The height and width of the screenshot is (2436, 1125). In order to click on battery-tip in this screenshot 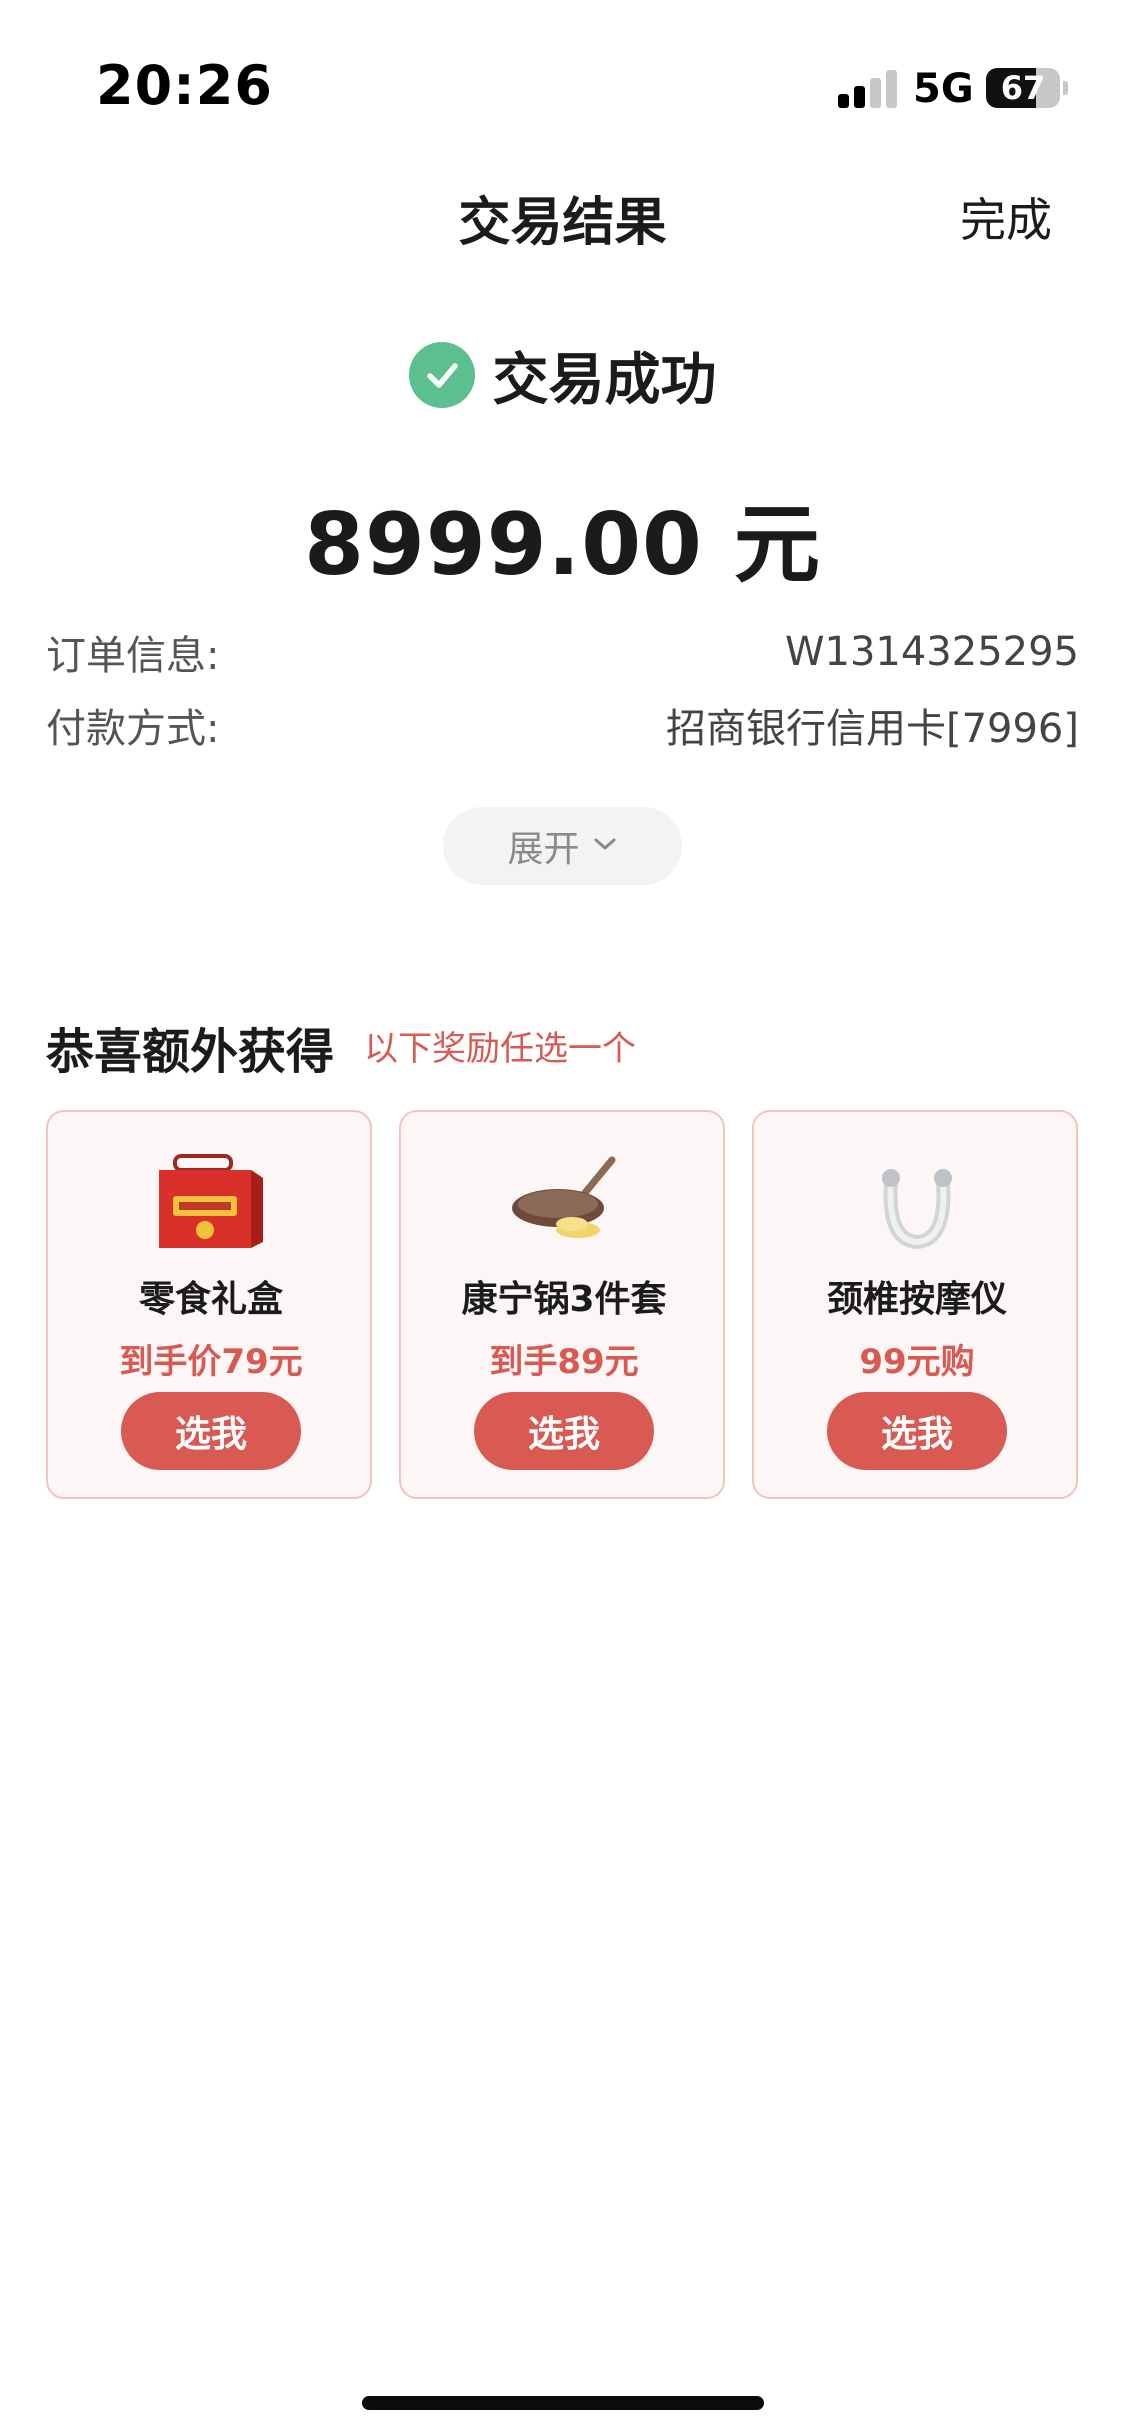, I will do `click(1065, 88)`.